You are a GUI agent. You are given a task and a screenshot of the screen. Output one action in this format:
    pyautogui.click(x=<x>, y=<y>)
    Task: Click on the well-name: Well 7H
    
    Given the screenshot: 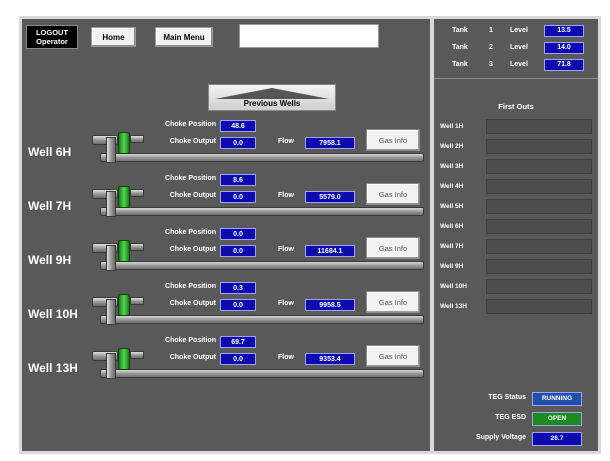 What is the action you would take?
    pyautogui.click(x=50, y=206)
    